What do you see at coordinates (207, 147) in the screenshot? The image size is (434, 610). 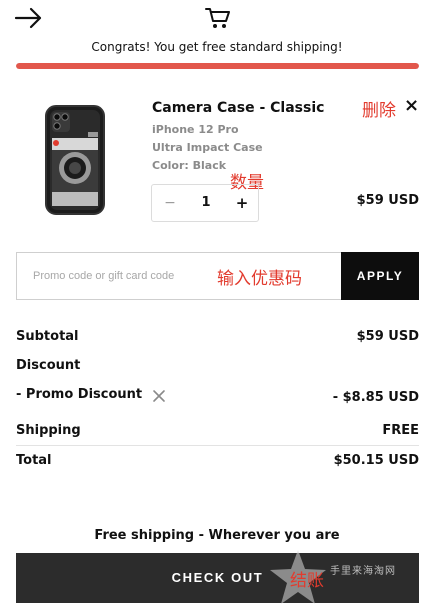 I see `product-case-type: Ultra Impact Case` at bounding box center [207, 147].